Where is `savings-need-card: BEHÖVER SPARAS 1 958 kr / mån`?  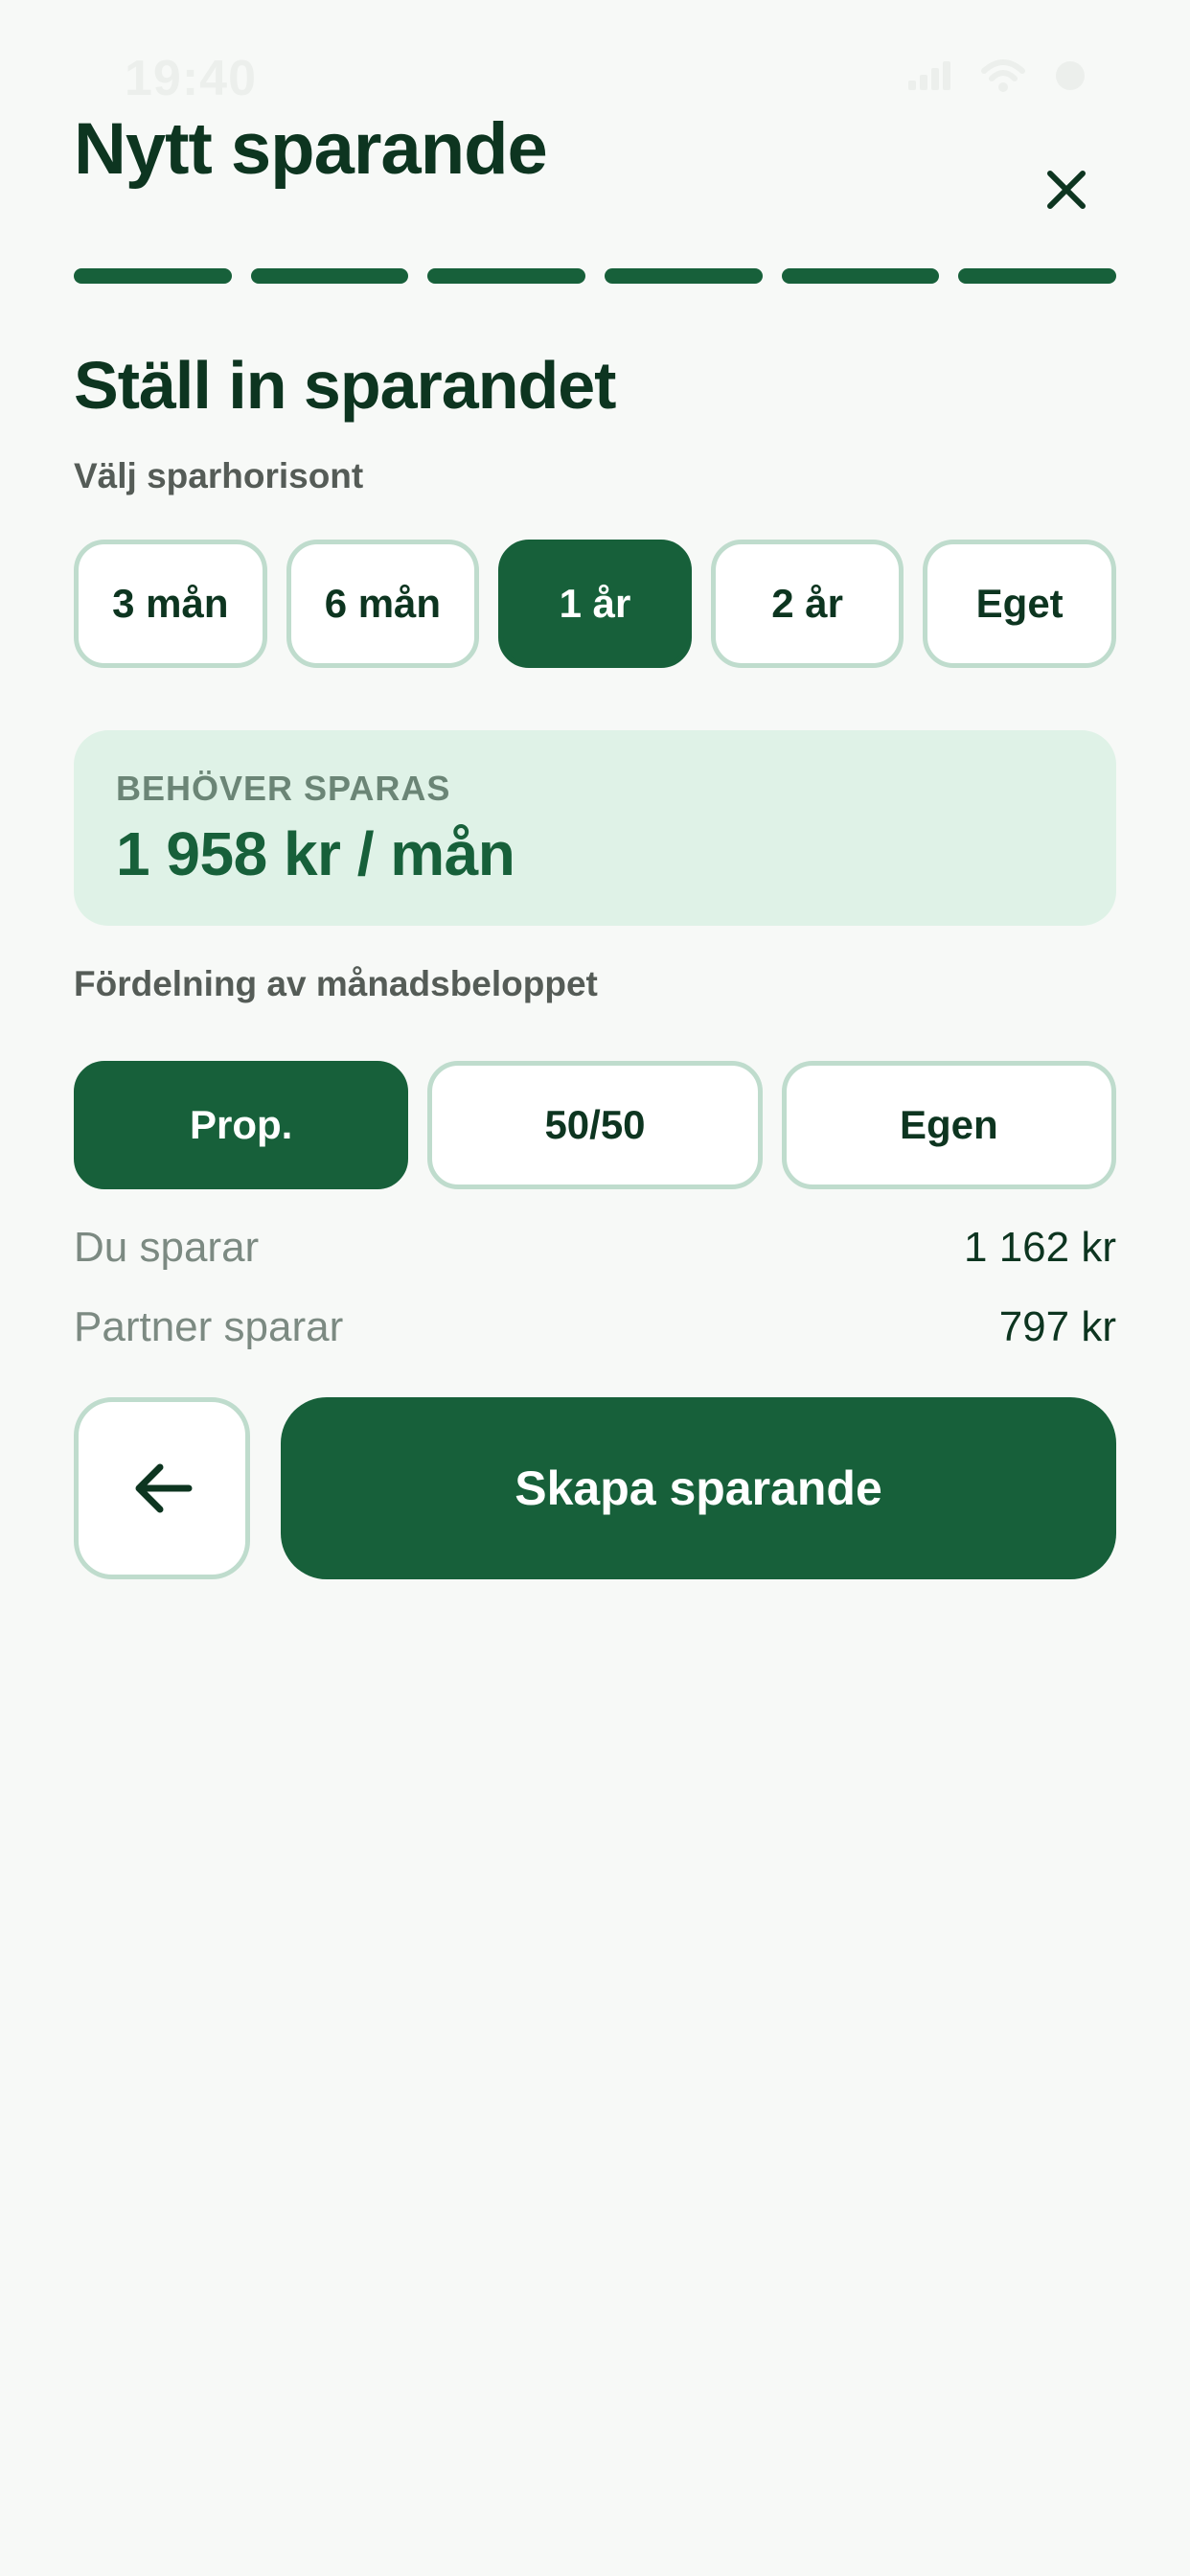 savings-need-card: BEHÖVER SPARAS 1 958 kr / mån is located at coordinates (595, 828).